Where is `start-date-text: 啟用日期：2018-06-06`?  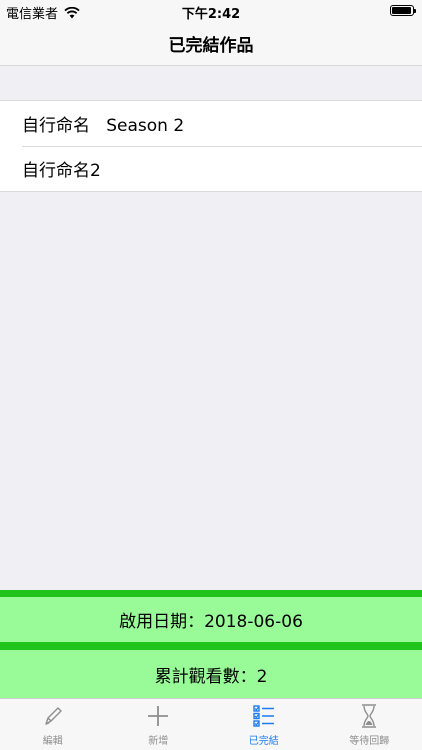
start-date-text: 啟用日期：2018-06-06 is located at coordinates (211, 622).